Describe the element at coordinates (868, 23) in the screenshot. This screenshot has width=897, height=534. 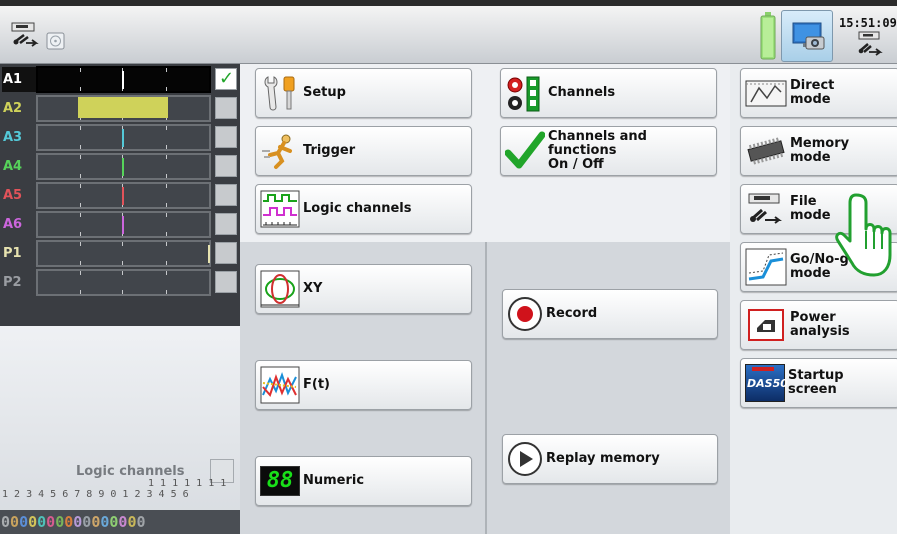
I see `clock-display: 15:51:09` at that location.